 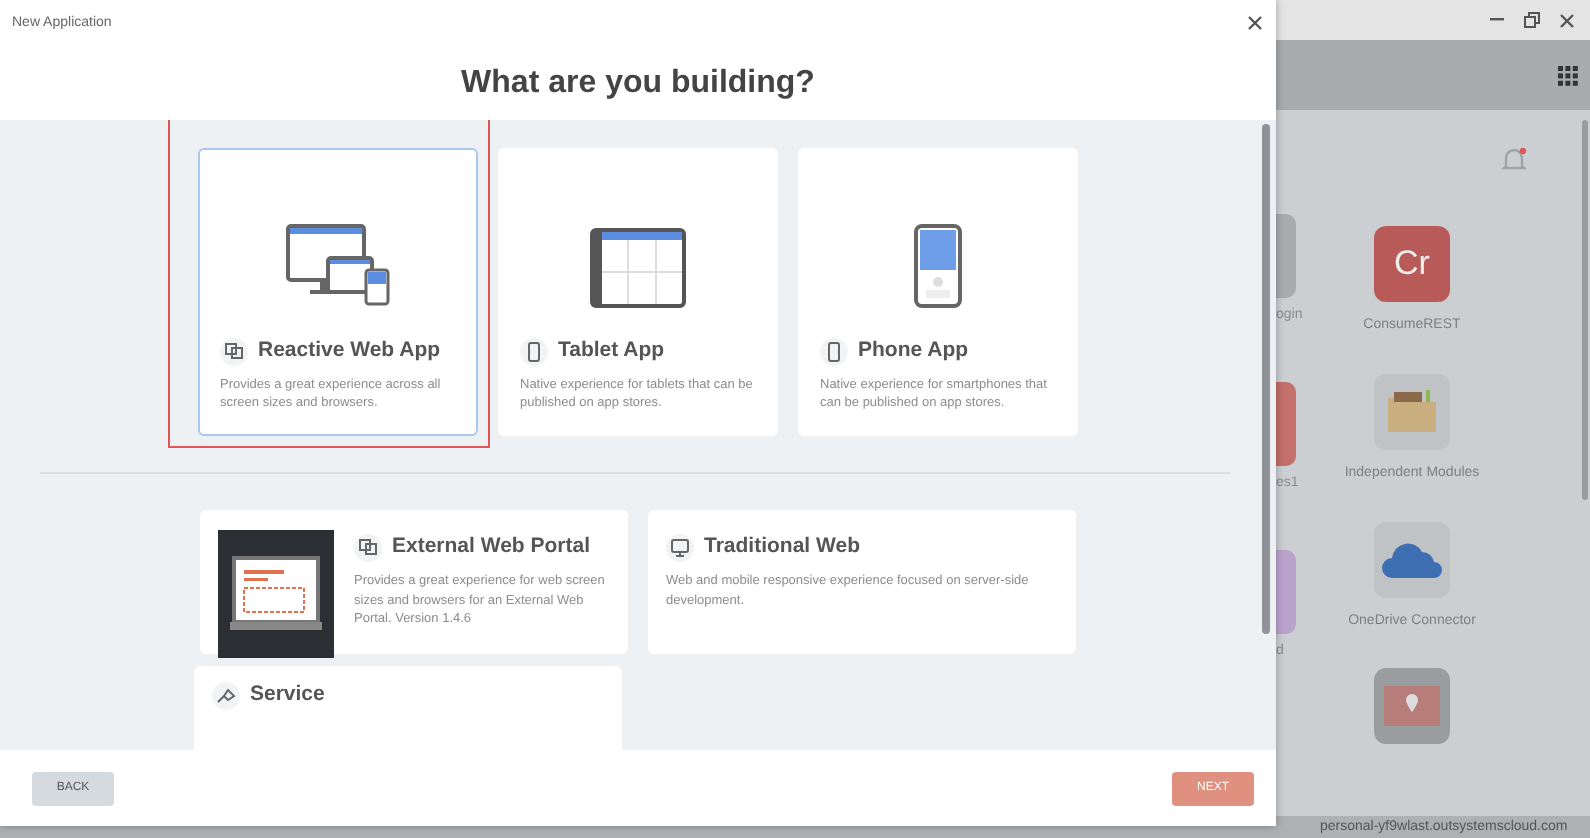 What do you see at coordinates (368, 547) in the screenshot?
I see `portal-type-icon` at bounding box center [368, 547].